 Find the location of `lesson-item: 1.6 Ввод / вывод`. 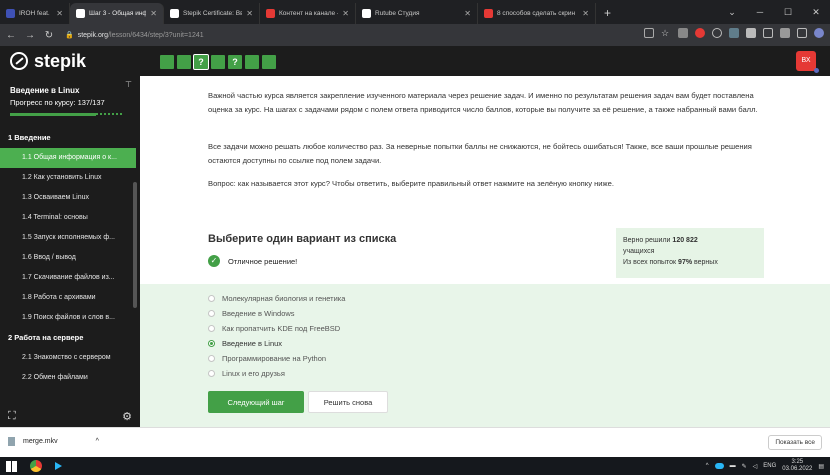

lesson-item: 1.6 Ввод / вывод is located at coordinates (68, 258).